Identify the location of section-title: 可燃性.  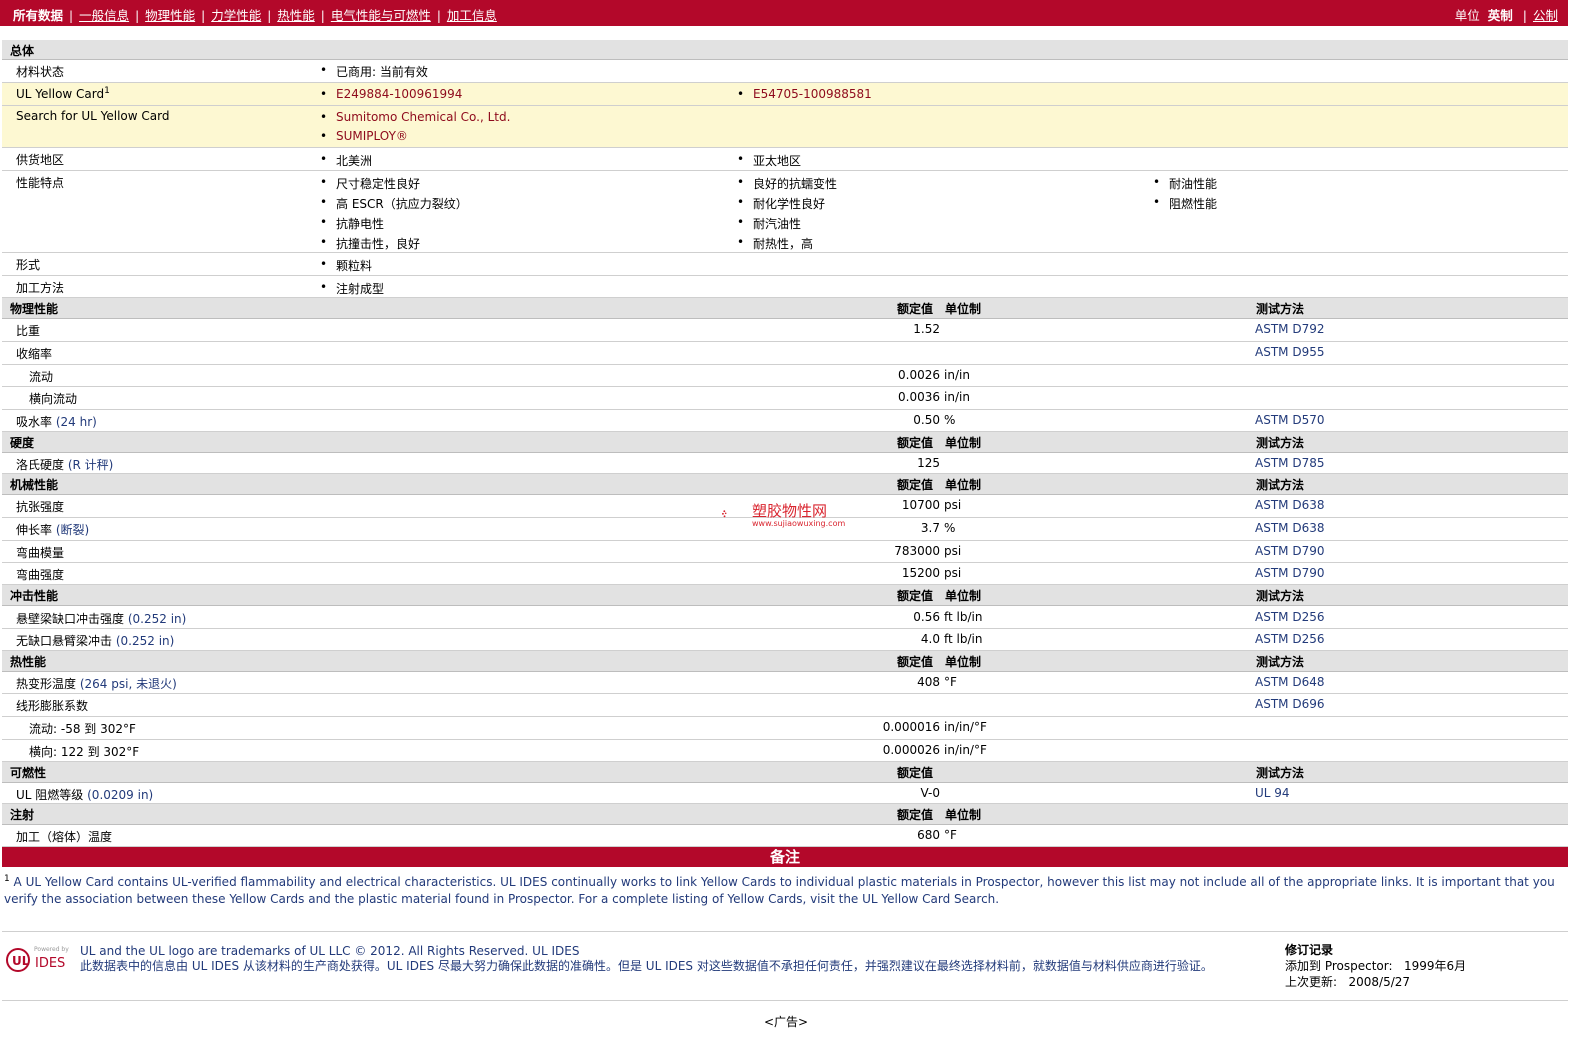
(28, 773).